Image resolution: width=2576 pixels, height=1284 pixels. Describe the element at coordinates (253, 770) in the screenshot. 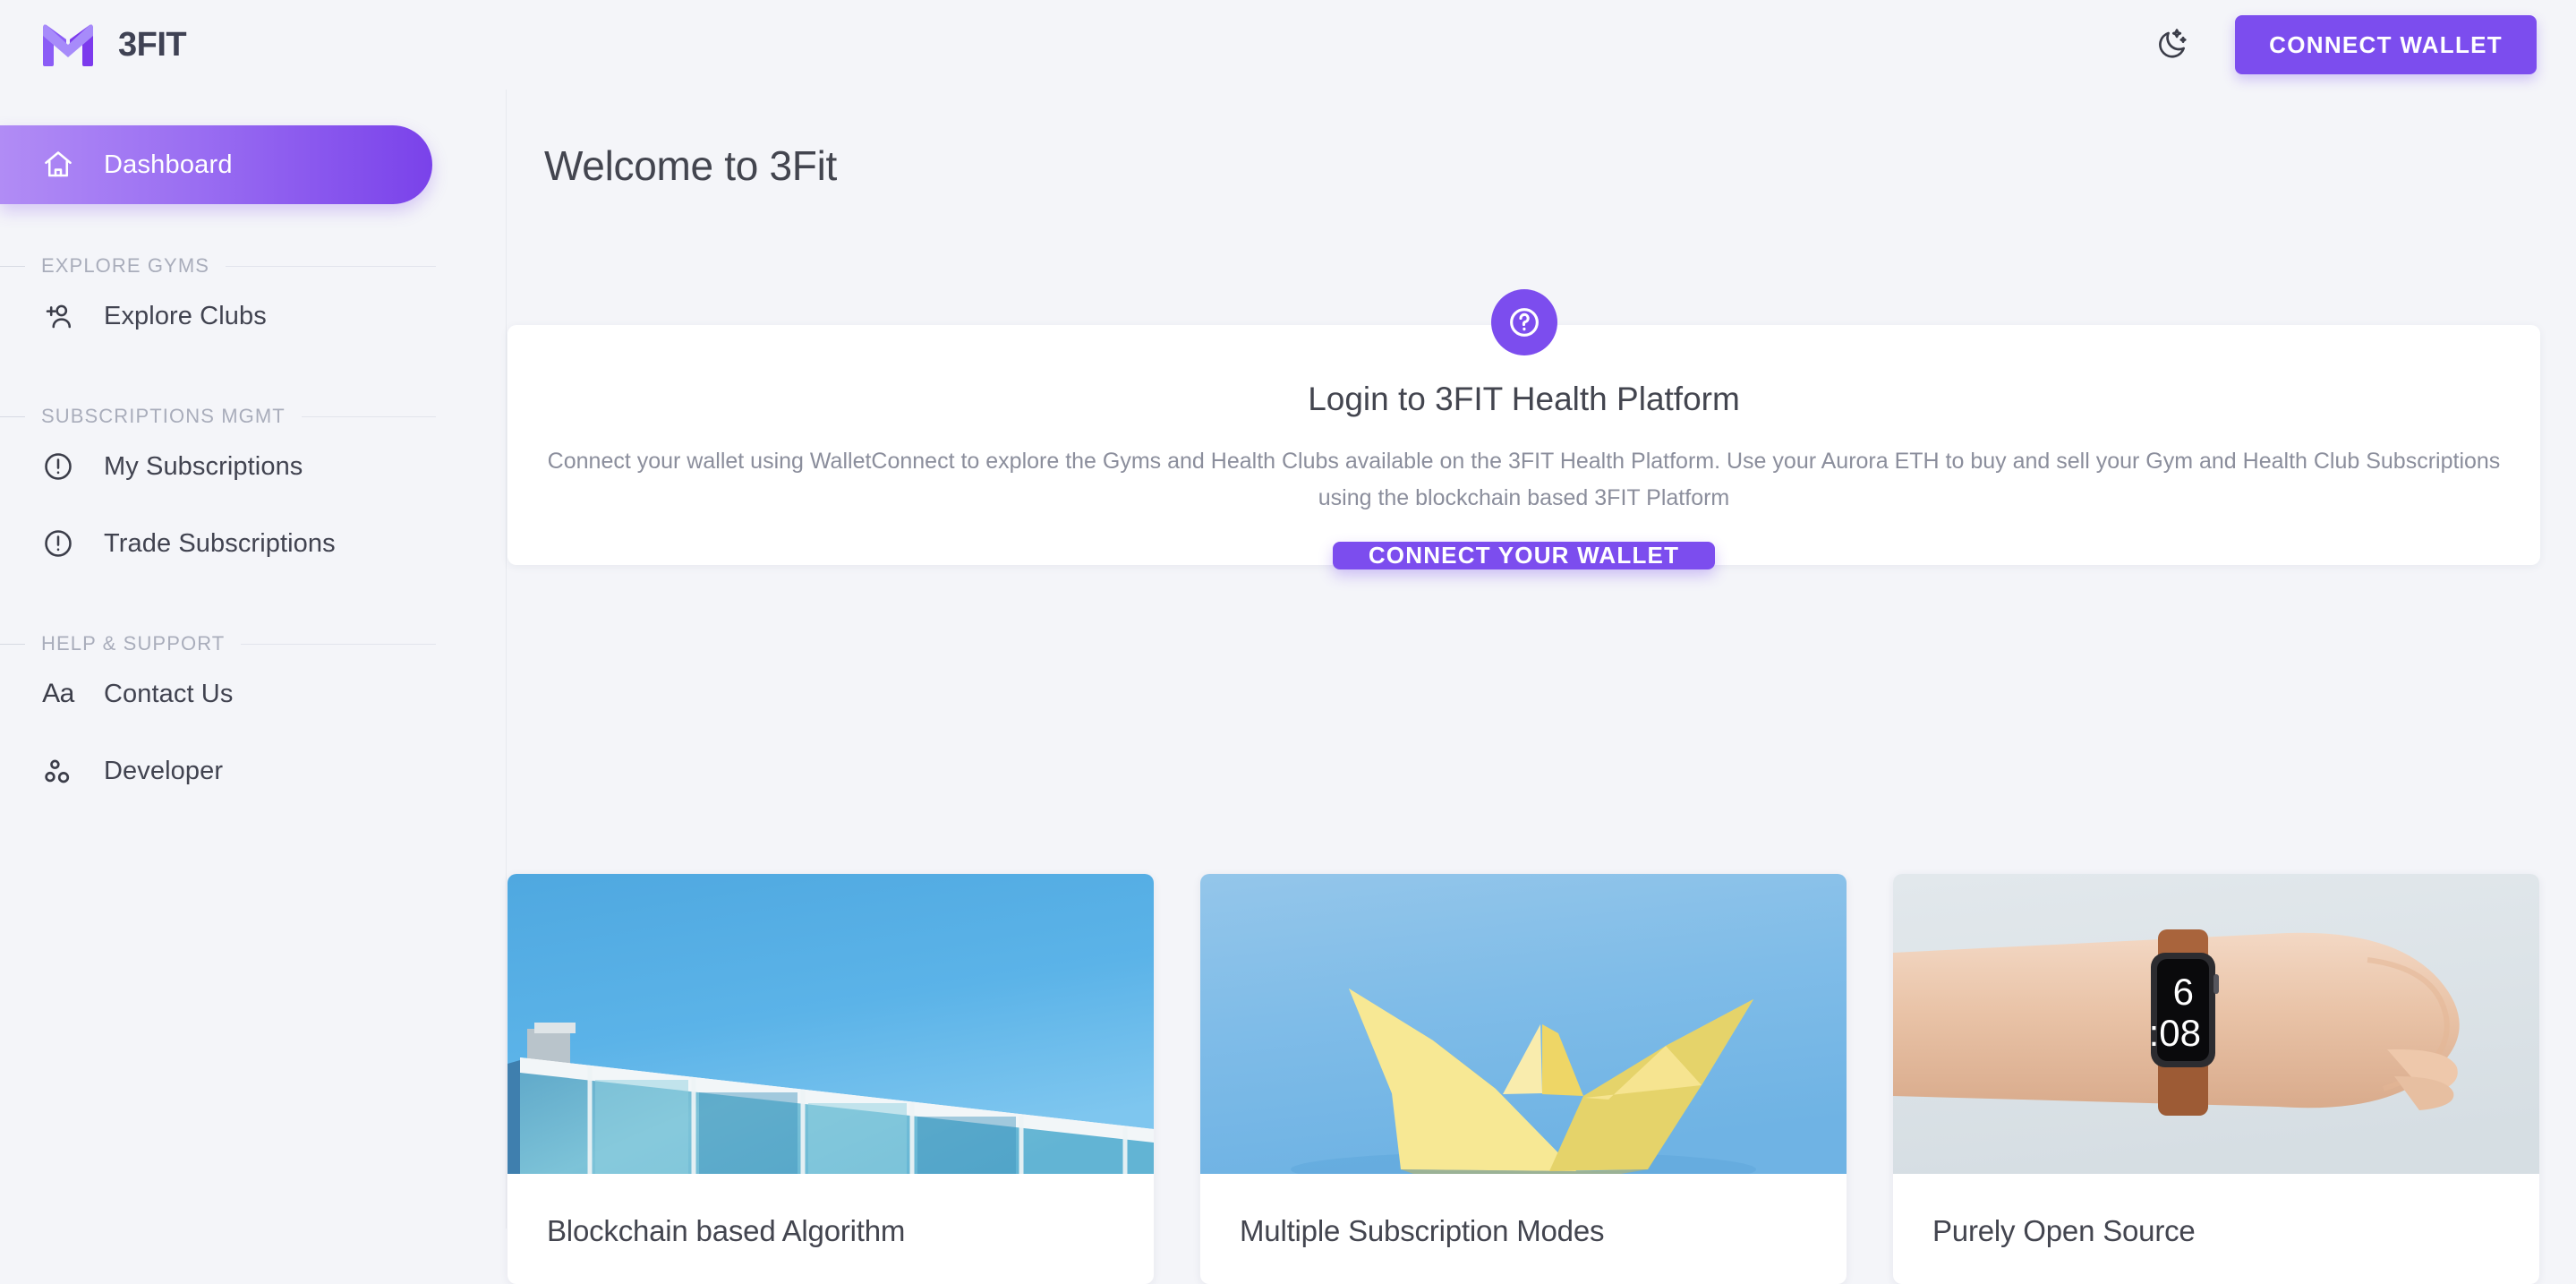

I see `sidebar-item-developer: Developer` at that location.